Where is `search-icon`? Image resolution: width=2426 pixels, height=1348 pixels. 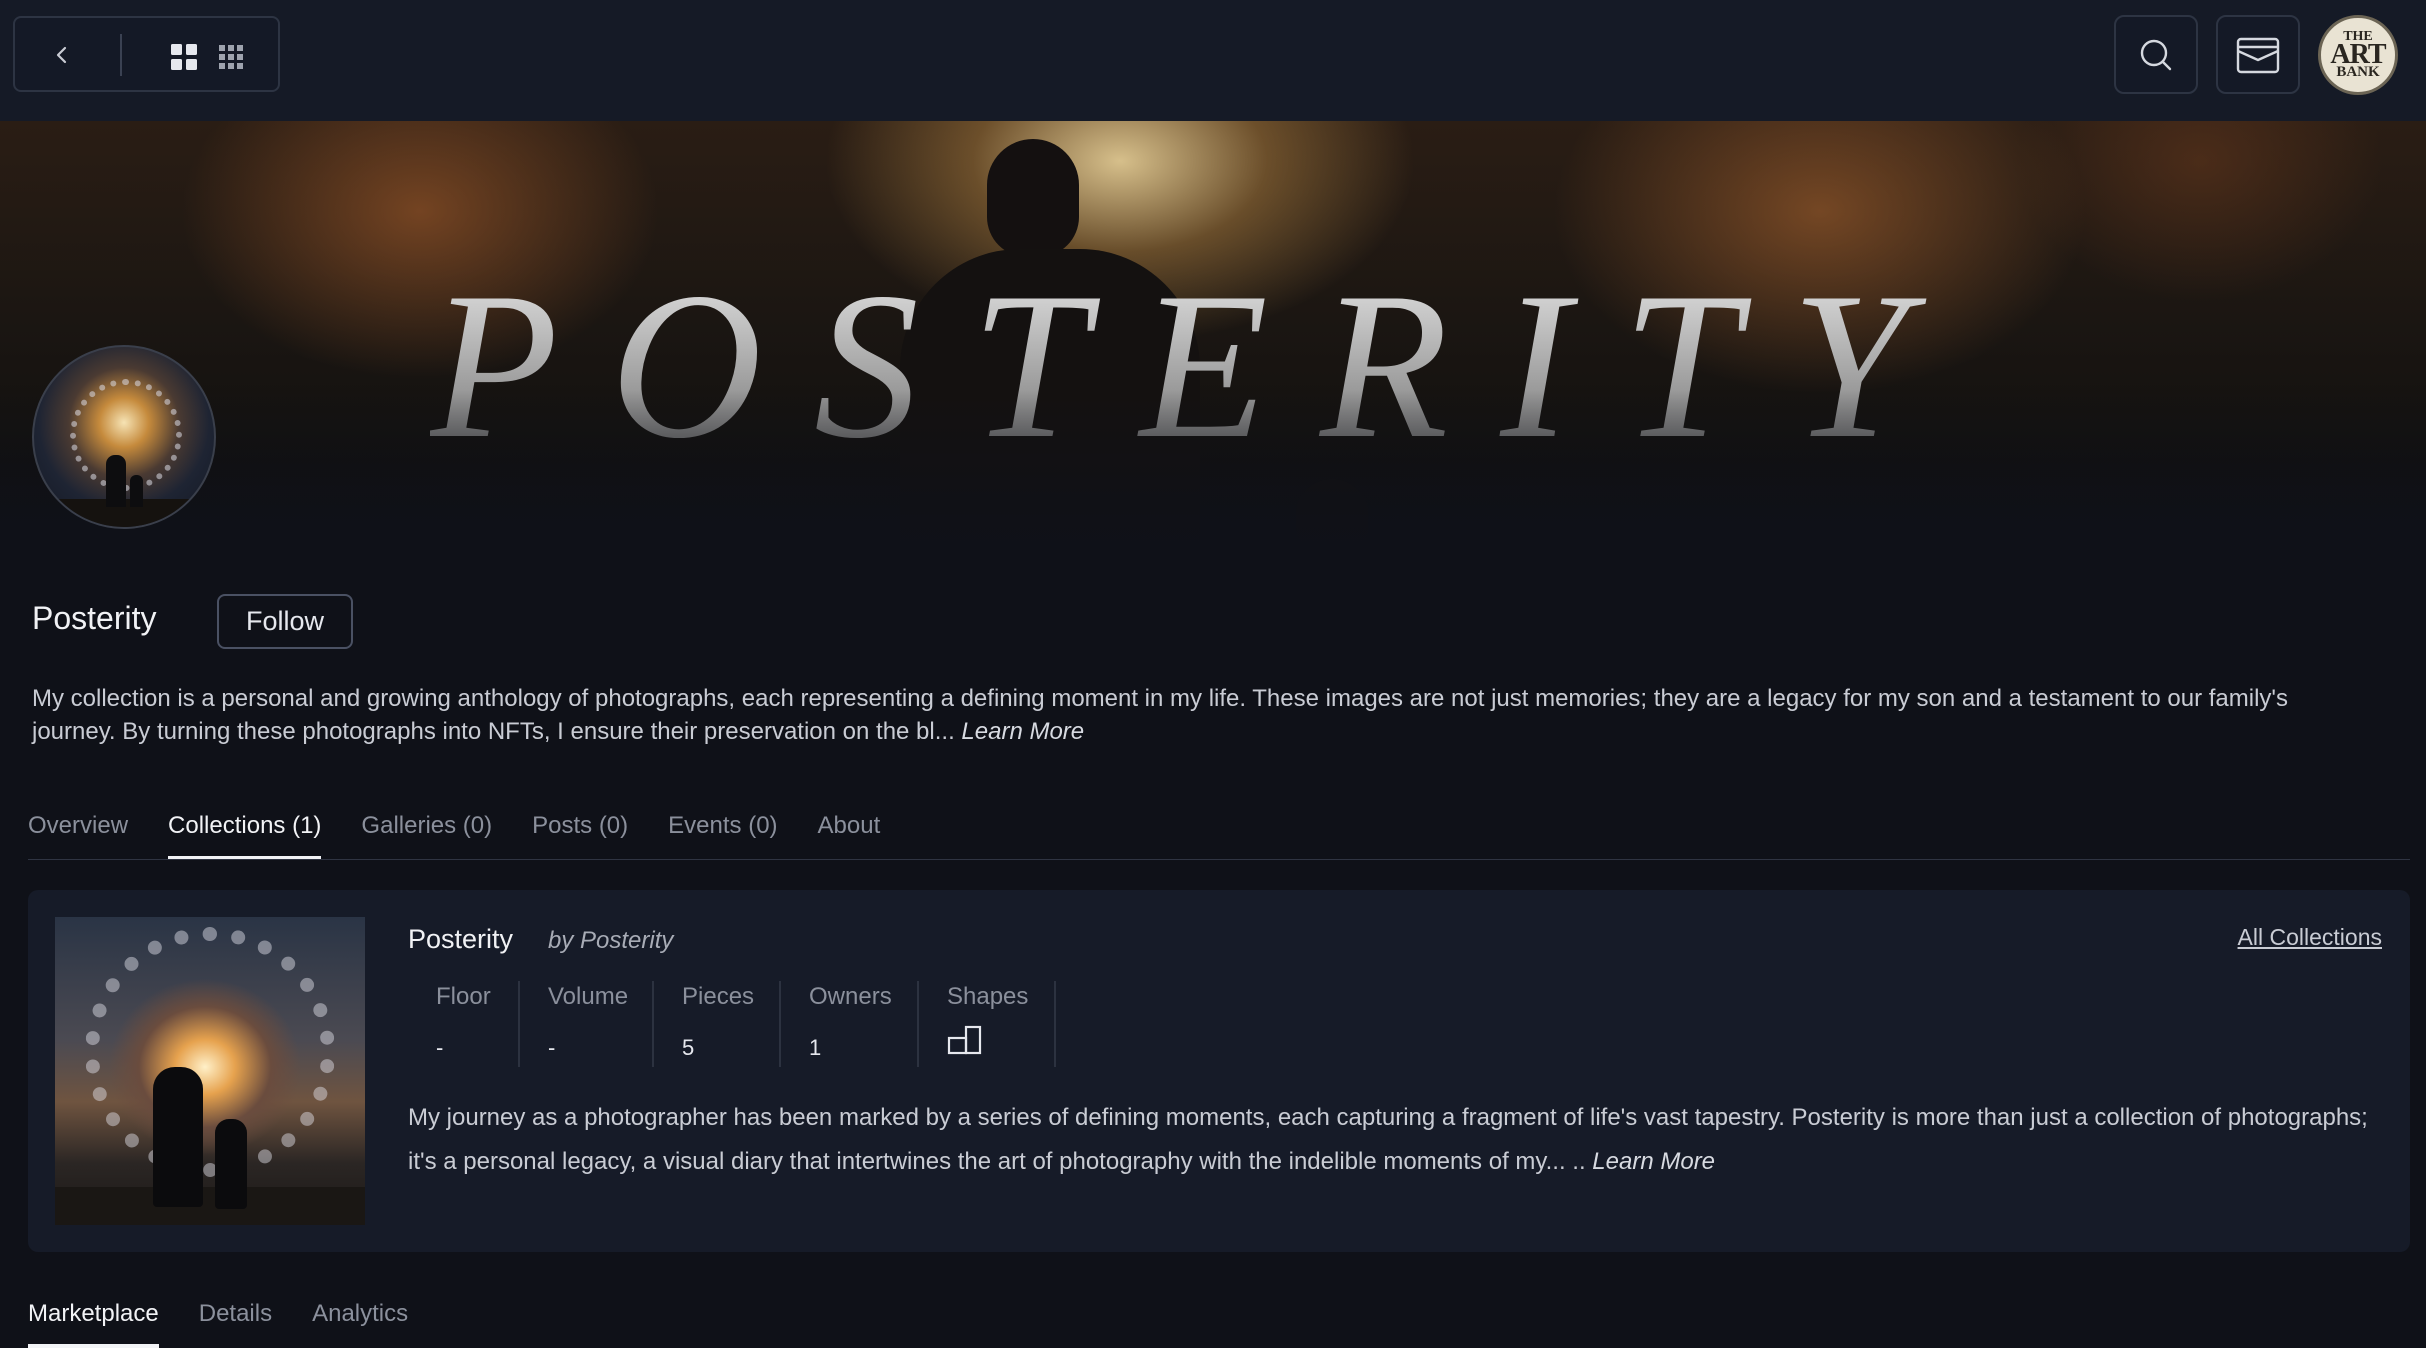
search-icon is located at coordinates (2156, 54).